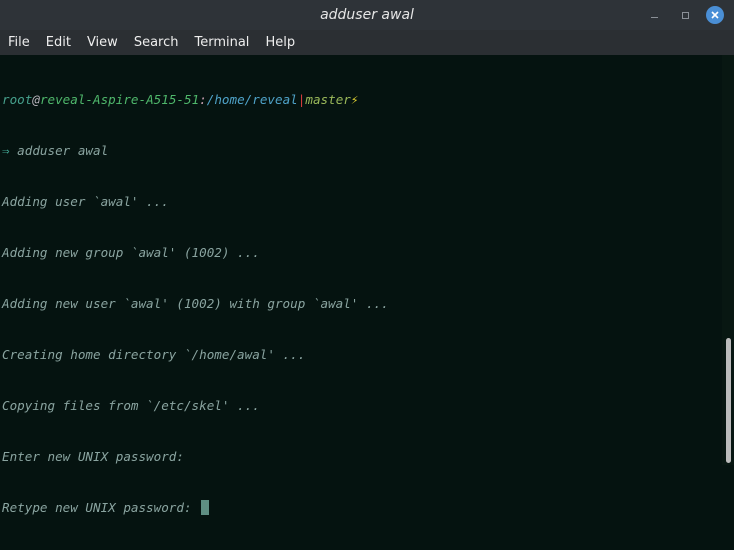  I want to click on menu-search: Search, so click(156, 42).